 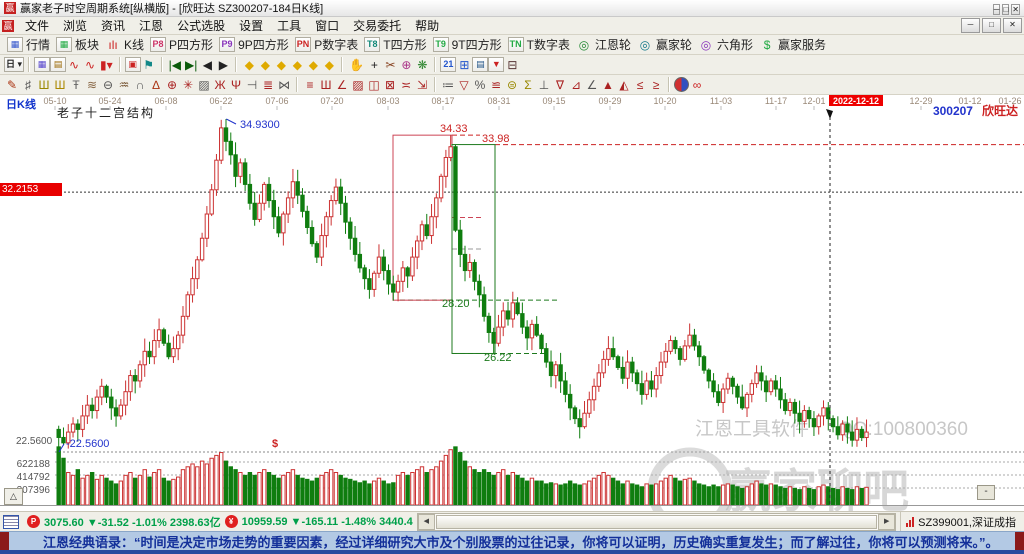 I want to click on jump-last-icon: ▶|, so click(x=191, y=64).